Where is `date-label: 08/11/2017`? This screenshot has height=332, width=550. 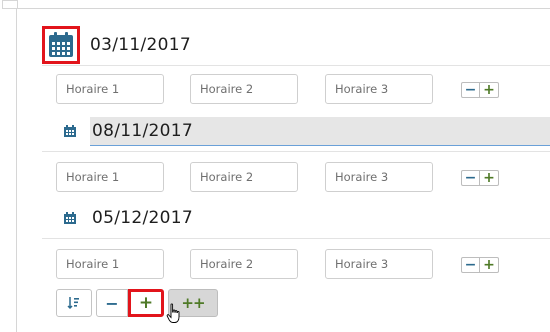 date-label: 08/11/2017 is located at coordinates (142, 131).